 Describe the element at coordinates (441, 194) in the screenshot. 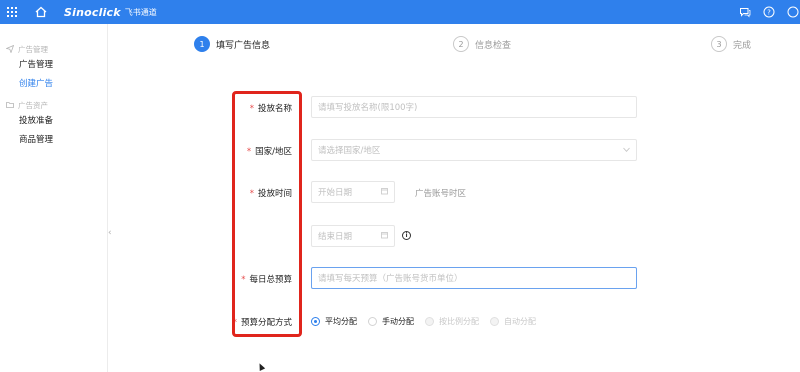

I see `timezone-note: 广告账号时区` at that location.